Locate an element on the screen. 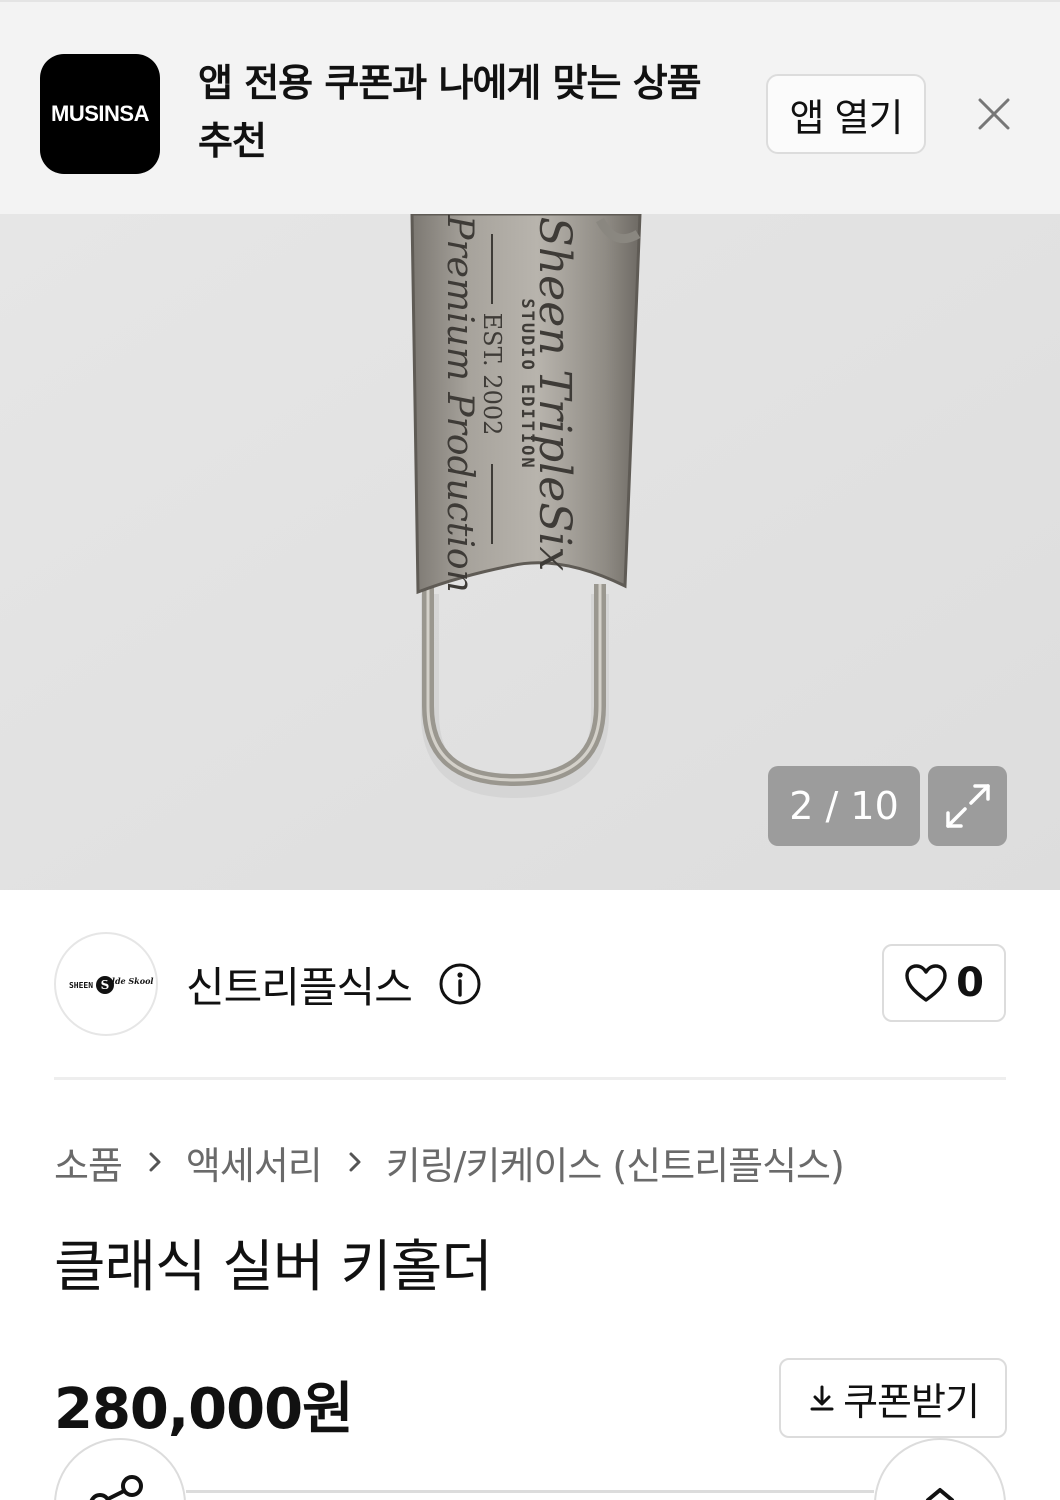 The width and height of the screenshot is (1060, 1500). like-button: 0 is located at coordinates (944, 983).